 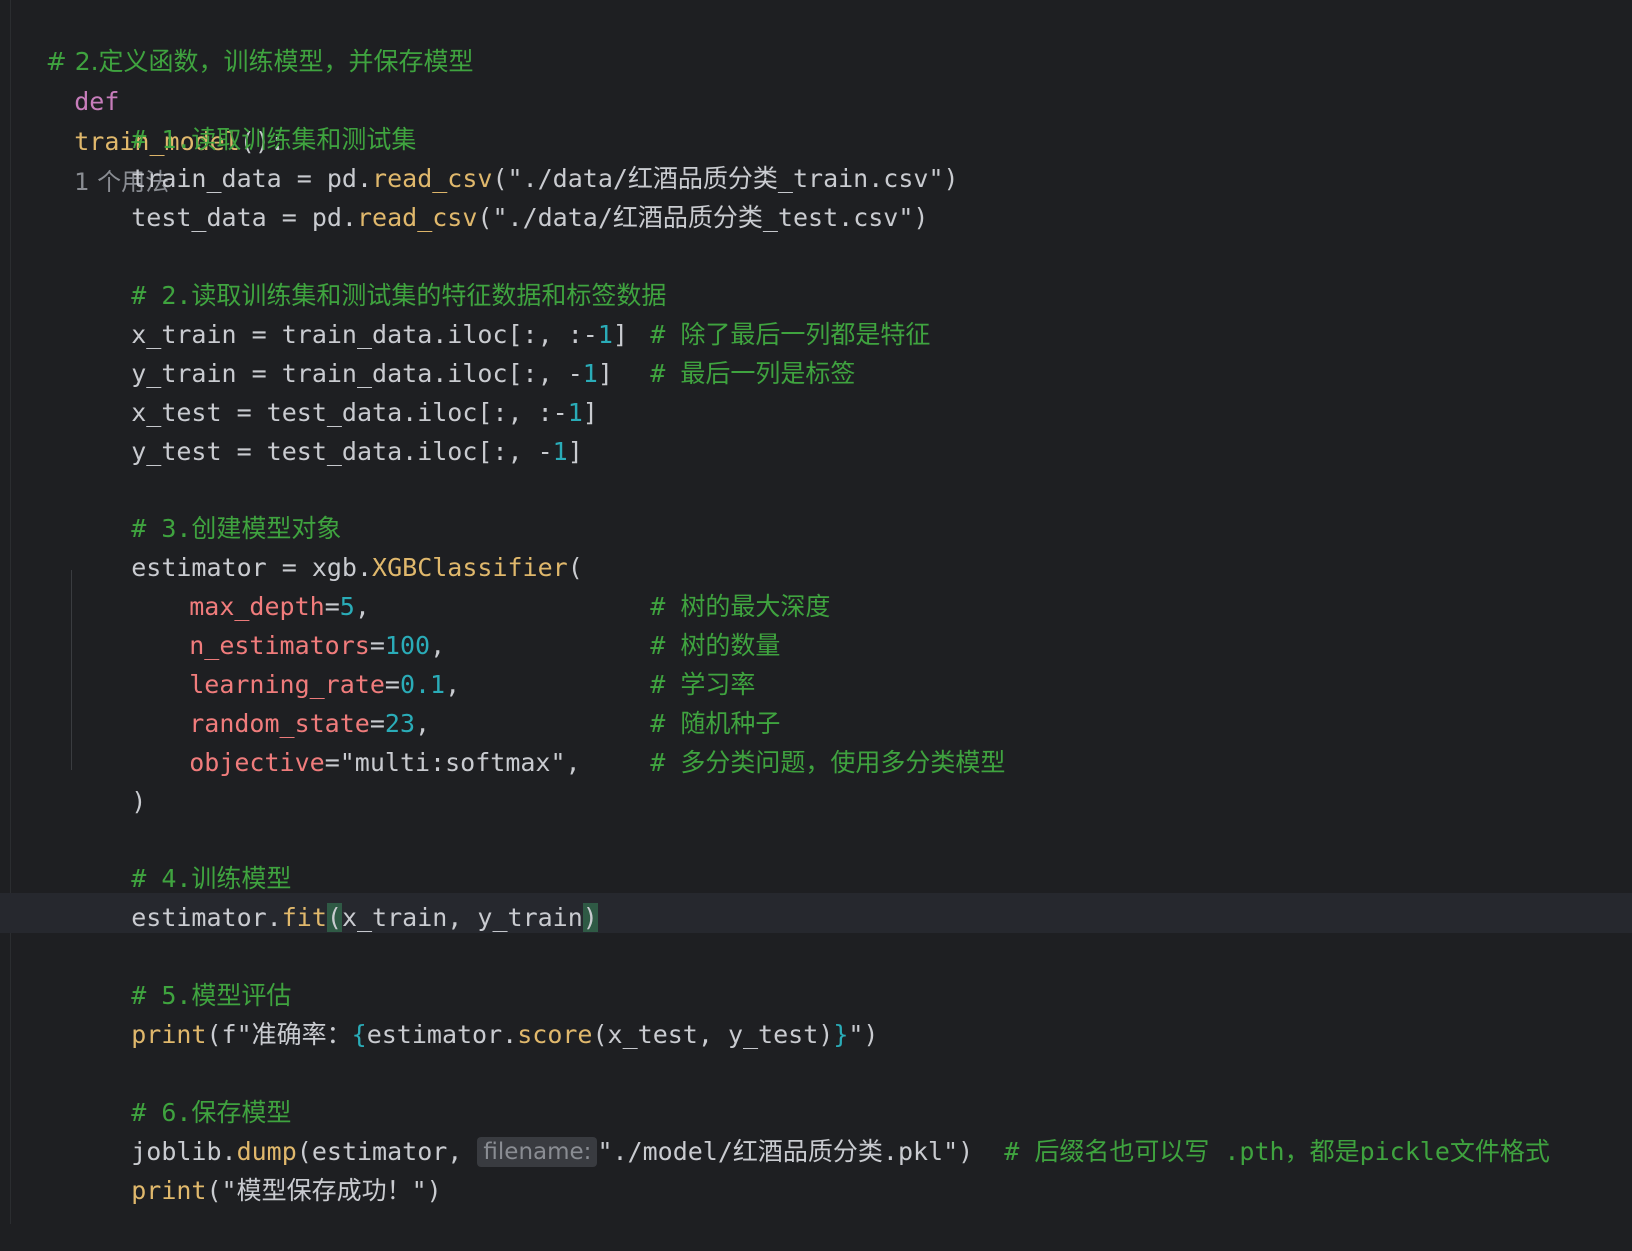 I want to click on comment-line: # 4.训练模型, so click(x=181, y=856).